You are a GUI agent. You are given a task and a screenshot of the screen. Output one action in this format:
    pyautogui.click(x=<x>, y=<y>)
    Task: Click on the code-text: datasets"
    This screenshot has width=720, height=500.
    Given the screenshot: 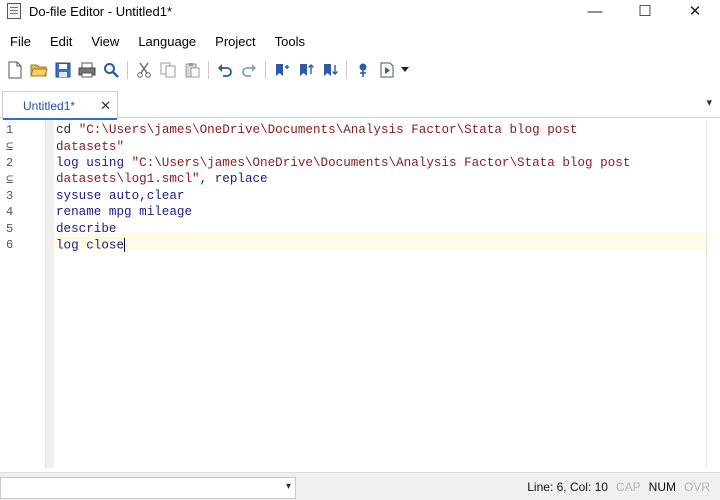 What is the action you would take?
    pyautogui.click(x=90, y=147)
    